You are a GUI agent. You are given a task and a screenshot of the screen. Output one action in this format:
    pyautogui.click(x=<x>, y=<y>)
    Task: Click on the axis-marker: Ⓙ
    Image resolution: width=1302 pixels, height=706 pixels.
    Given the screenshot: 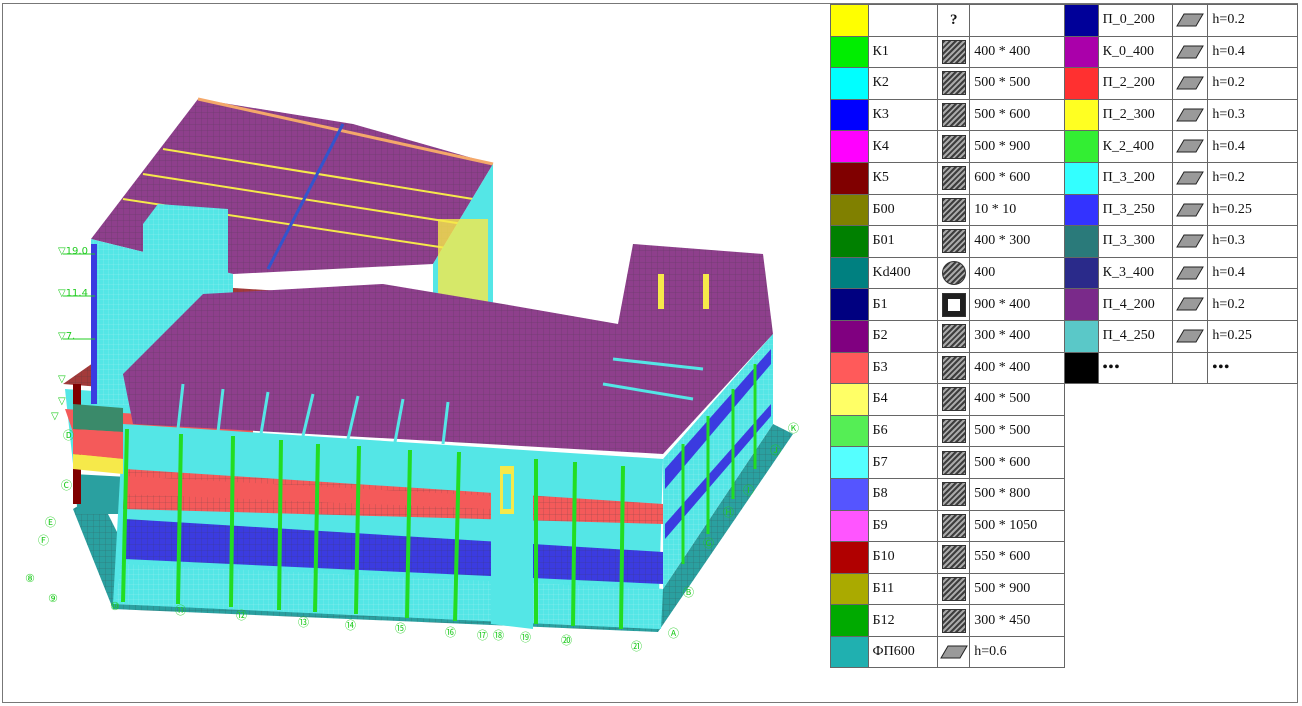 What is the action you would take?
    pyautogui.click(x=775, y=450)
    